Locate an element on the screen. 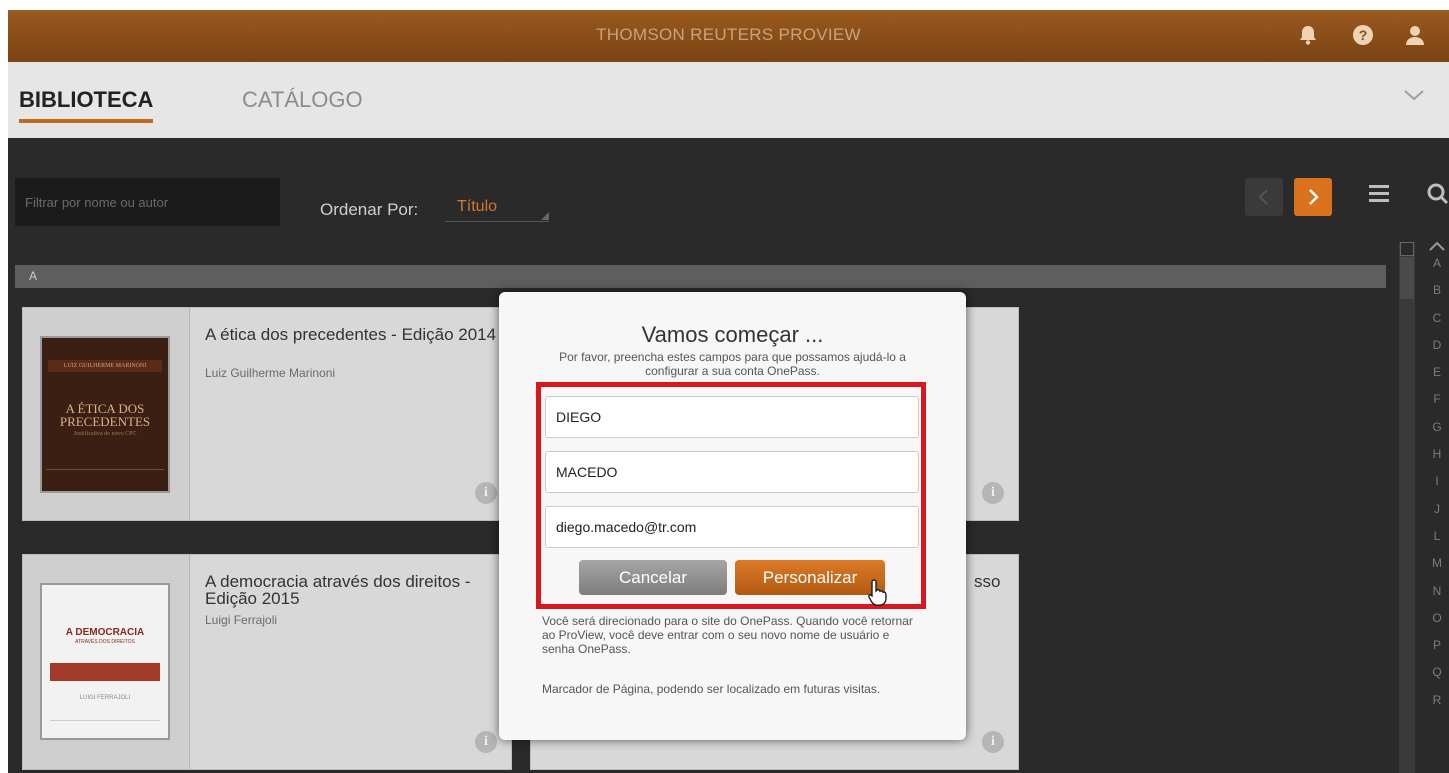 The image size is (1449, 773). book-title-fragment: sso is located at coordinates (1134, 581).